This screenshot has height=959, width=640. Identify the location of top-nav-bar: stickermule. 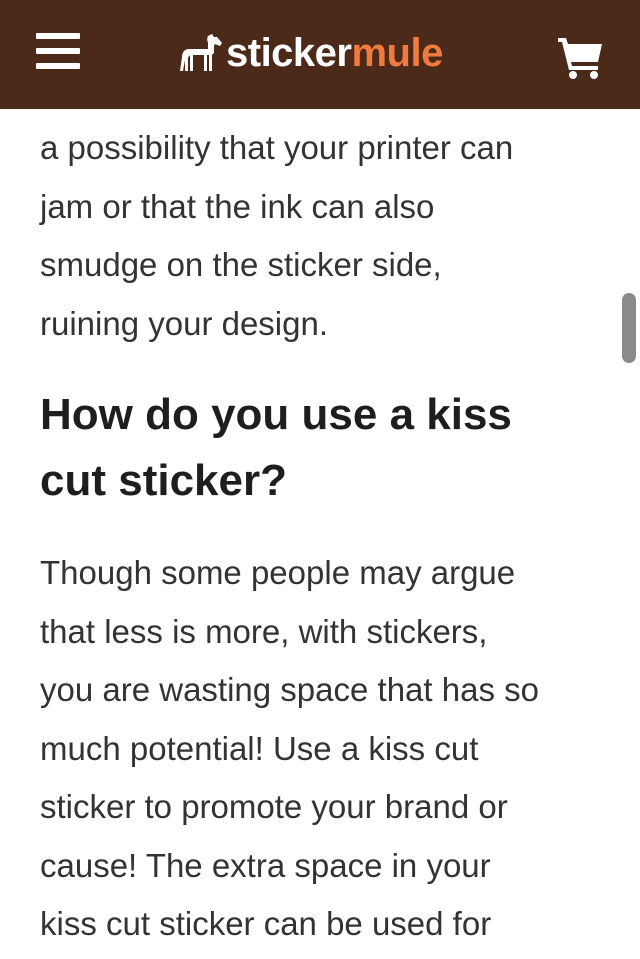
(320, 54).